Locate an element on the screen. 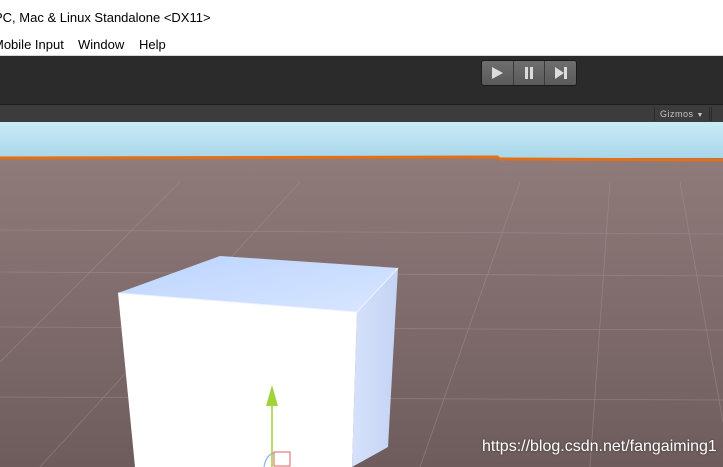 The width and height of the screenshot is (723, 467). menu-item-window: Window is located at coordinates (101, 44).